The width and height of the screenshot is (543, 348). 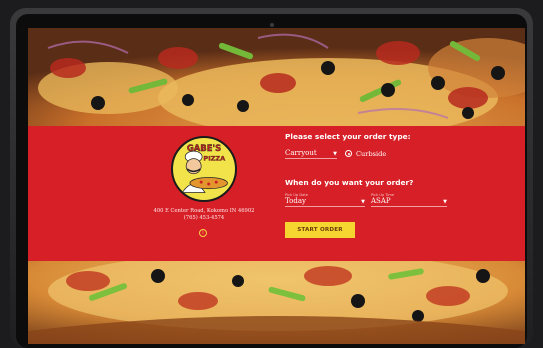 I want to click on pickup-time-select: ASAP ▼, so click(x=409, y=202).